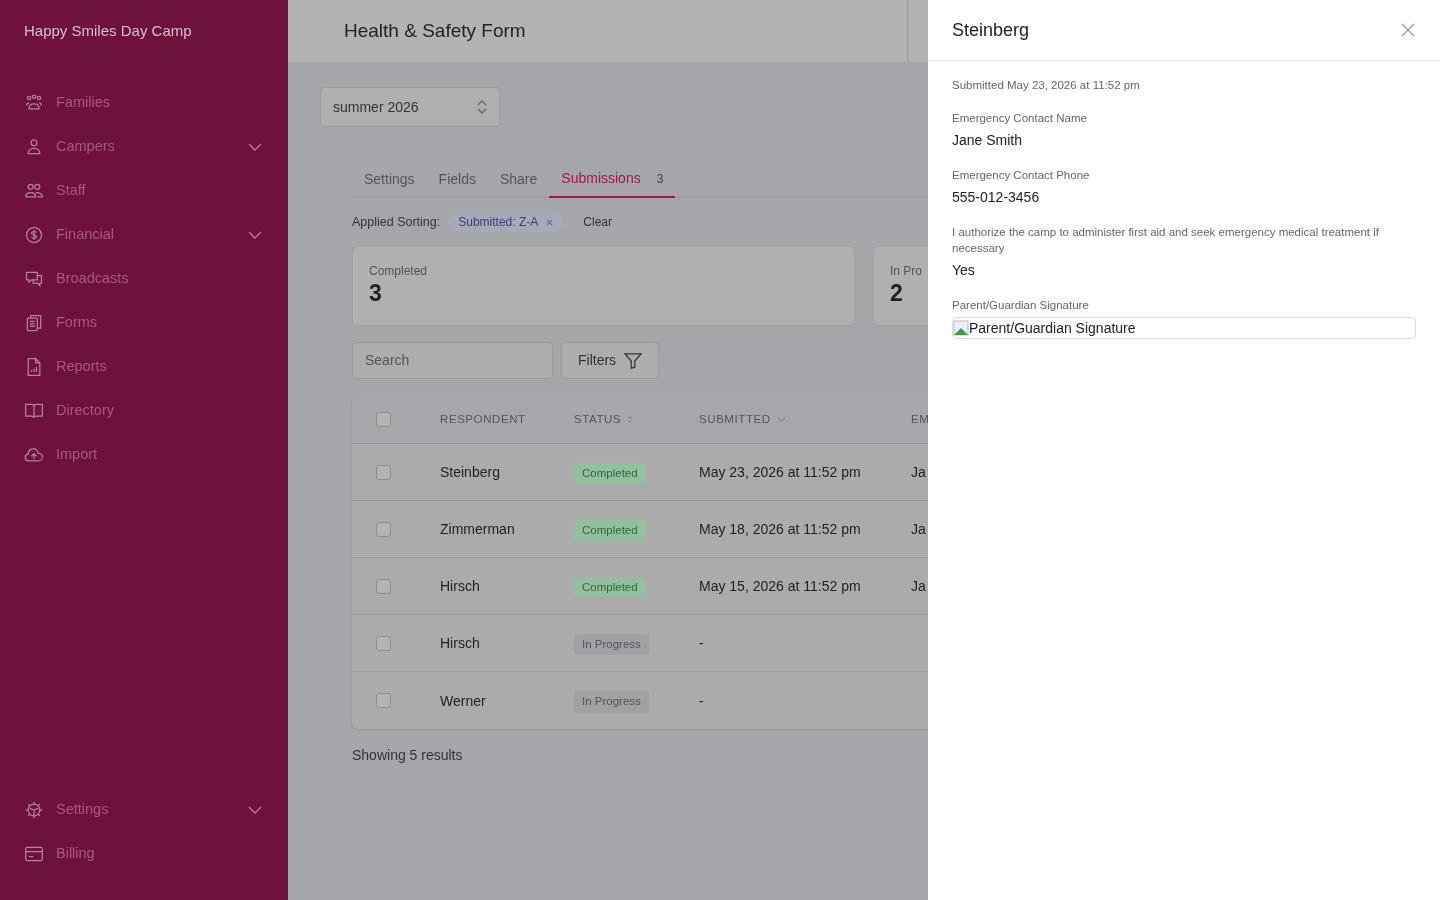 Image resolution: width=1440 pixels, height=900 pixels. What do you see at coordinates (961, 328) in the screenshot?
I see `broken-image-icon` at bounding box center [961, 328].